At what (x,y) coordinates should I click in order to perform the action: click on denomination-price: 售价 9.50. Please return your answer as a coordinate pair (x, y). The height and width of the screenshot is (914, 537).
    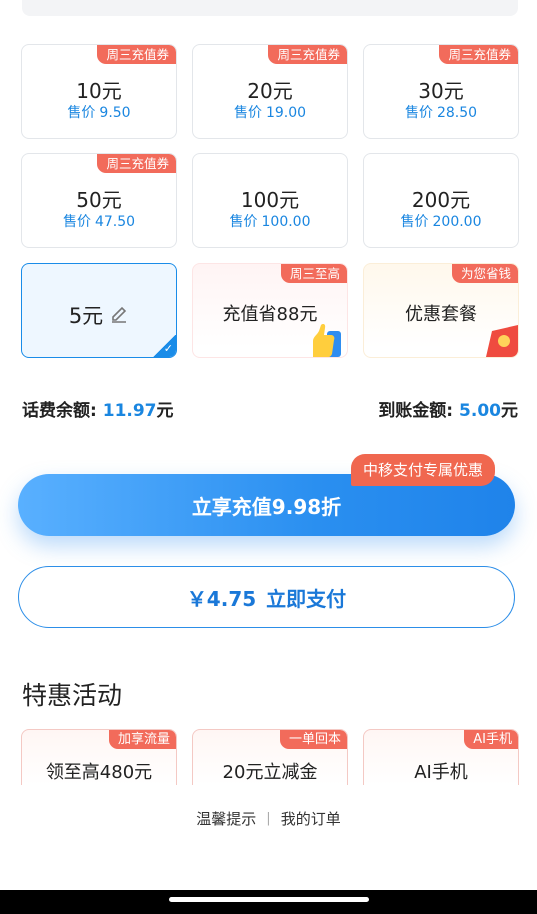
    Looking at the image, I should click on (99, 112).